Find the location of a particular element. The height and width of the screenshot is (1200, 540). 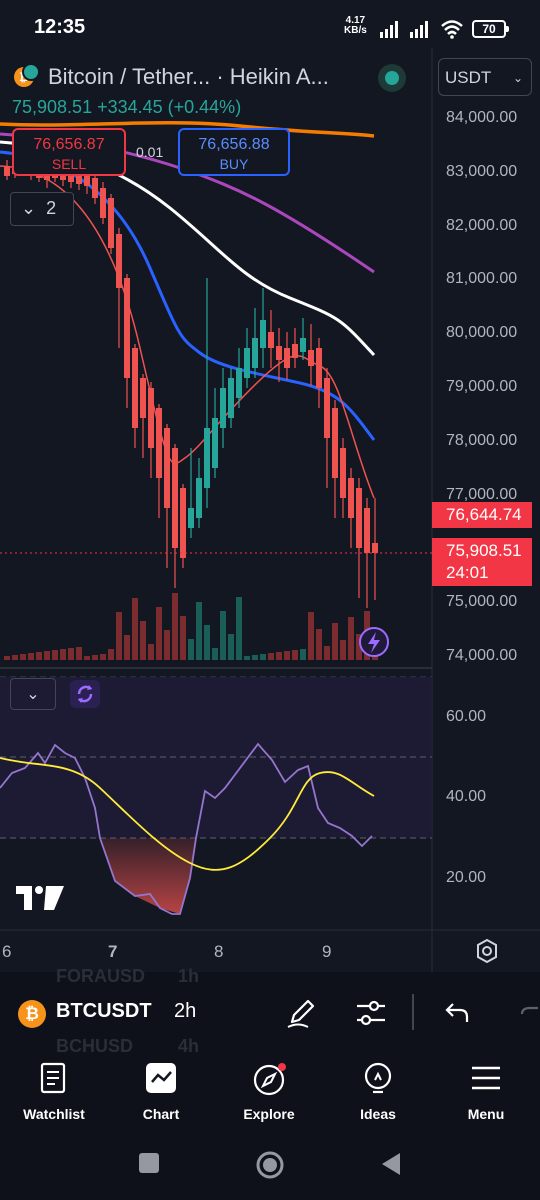

nav-ideas: Ideas is located at coordinates (378, 1092).